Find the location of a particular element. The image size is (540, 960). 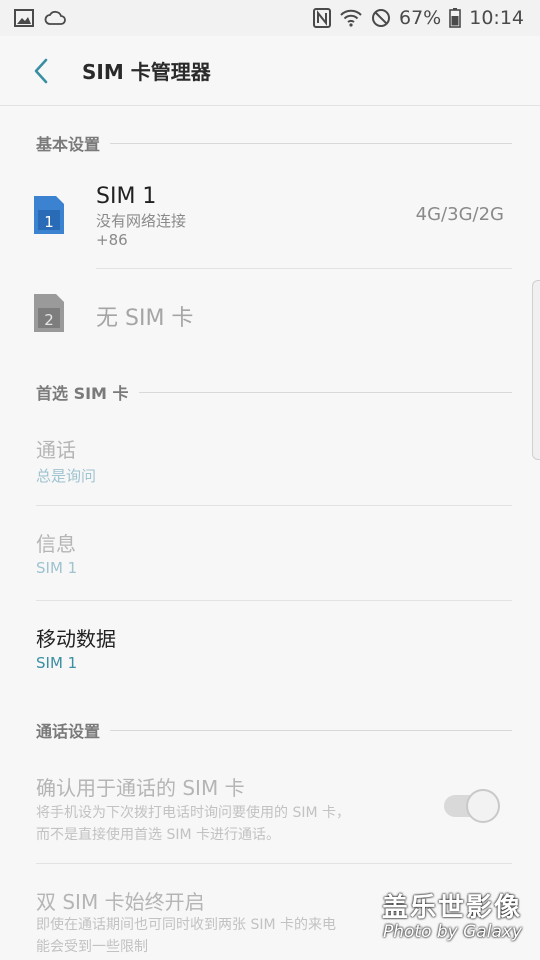

call-title: 通话 is located at coordinates (56, 450).